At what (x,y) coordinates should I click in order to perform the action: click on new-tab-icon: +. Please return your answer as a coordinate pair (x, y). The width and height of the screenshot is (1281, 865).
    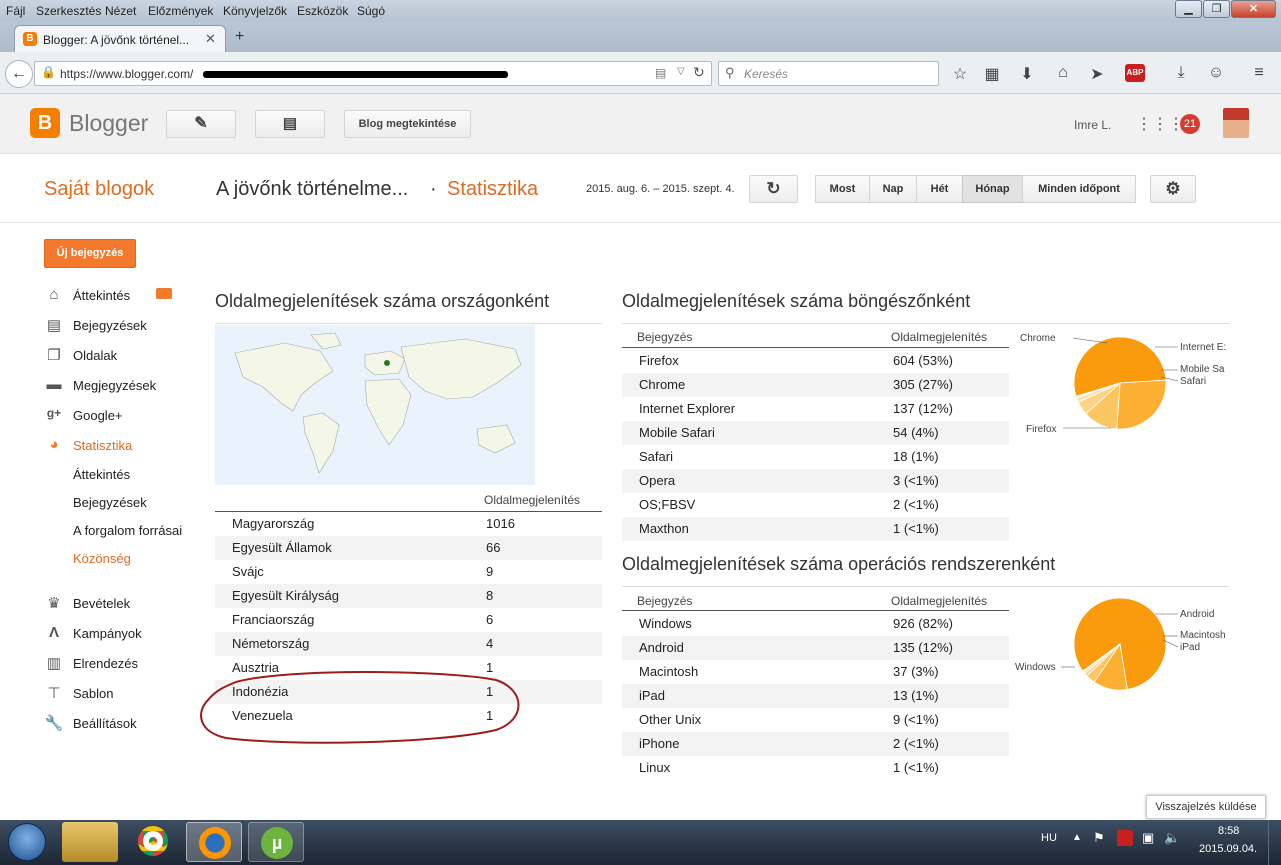
    Looking at the image, I should click on (239, 37).